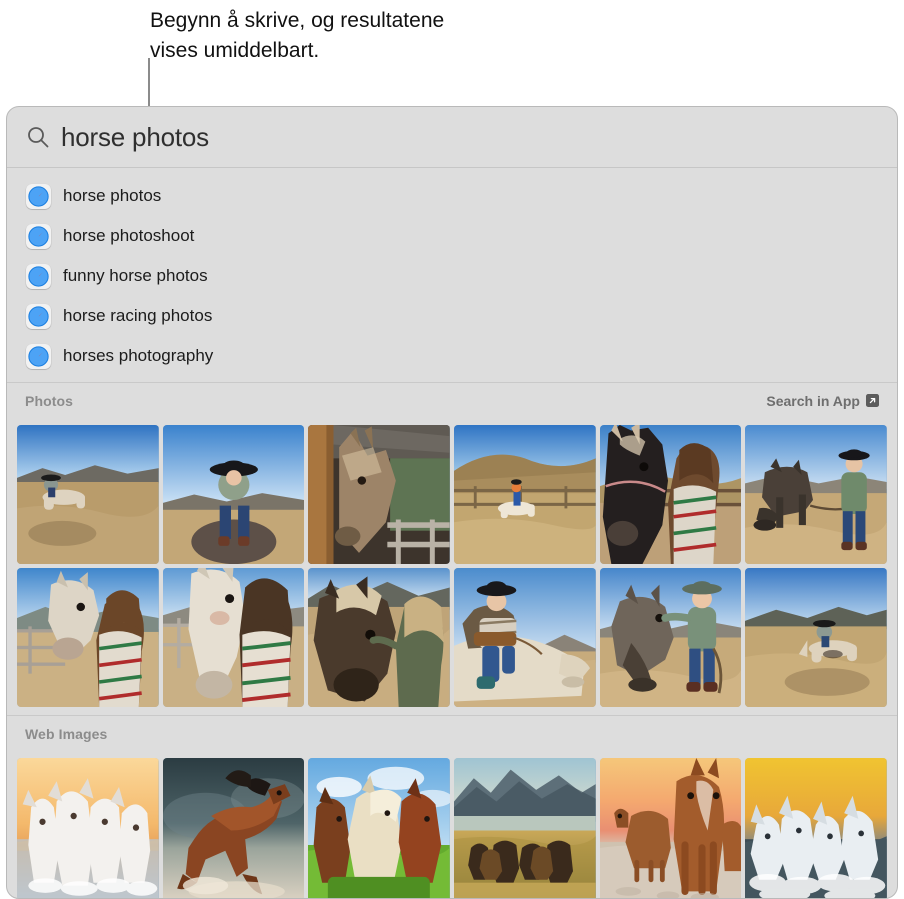  I want to click on web-images-section-title: Web Images, so click(66, 733).